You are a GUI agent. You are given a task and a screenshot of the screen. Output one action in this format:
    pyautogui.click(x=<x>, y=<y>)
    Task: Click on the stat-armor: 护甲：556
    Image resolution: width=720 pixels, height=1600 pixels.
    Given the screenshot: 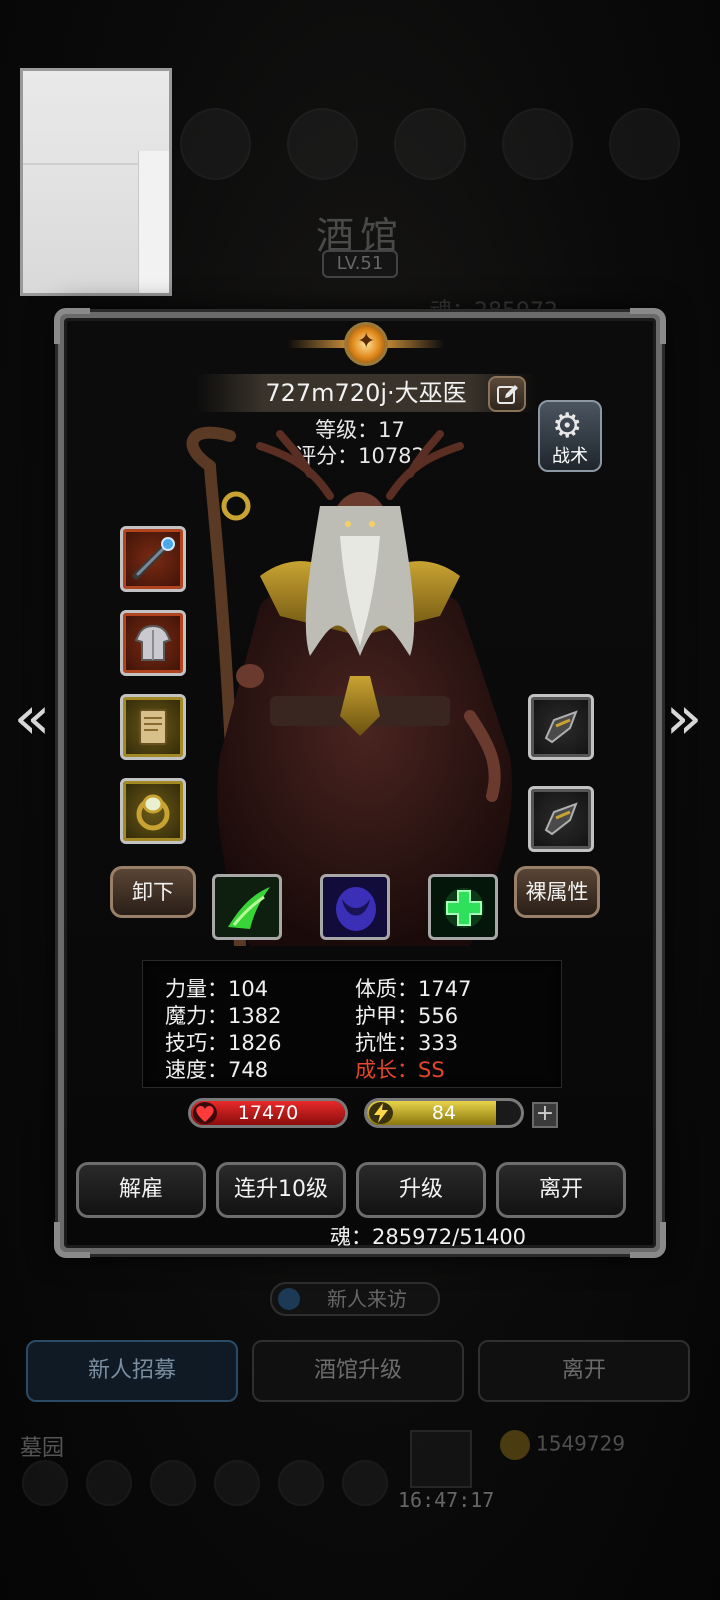 What is the action you would take?
    pyautogui.click(x=407, y=1016)
    